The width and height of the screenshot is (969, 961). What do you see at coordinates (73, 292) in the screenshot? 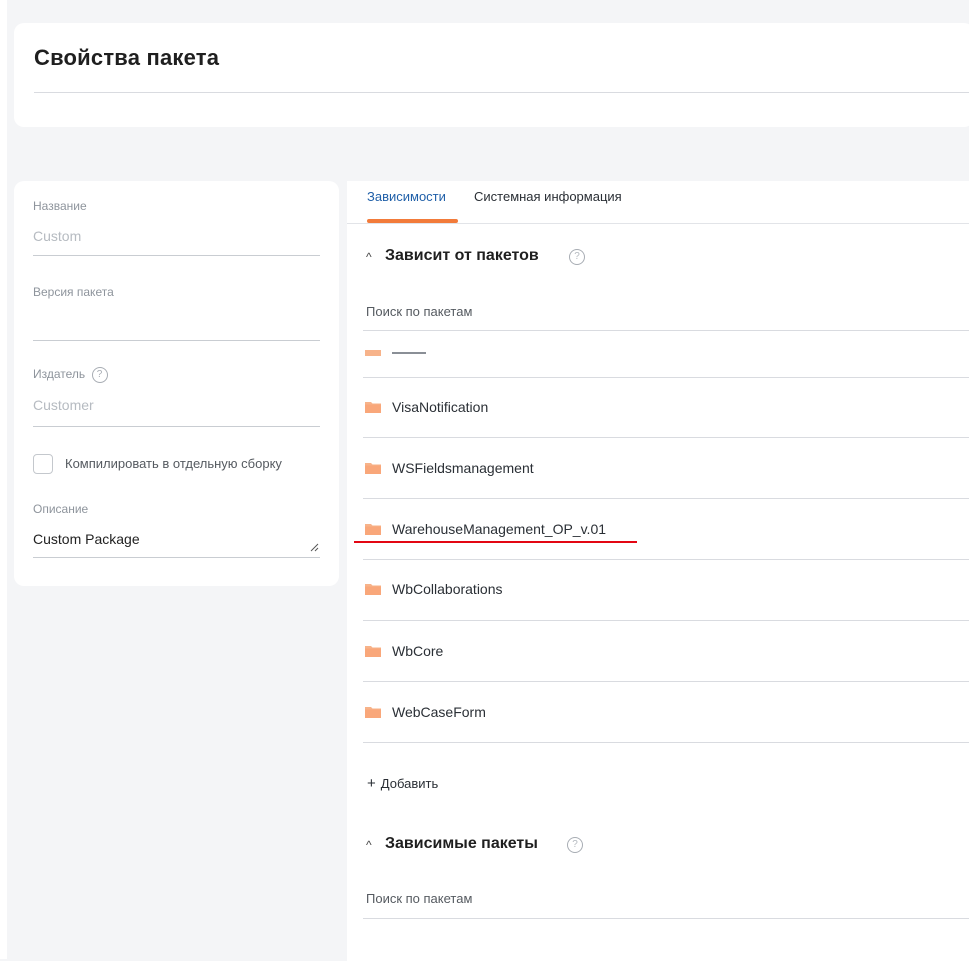
I see `version-label: Версия пакета` at bounding box center [73, 292].